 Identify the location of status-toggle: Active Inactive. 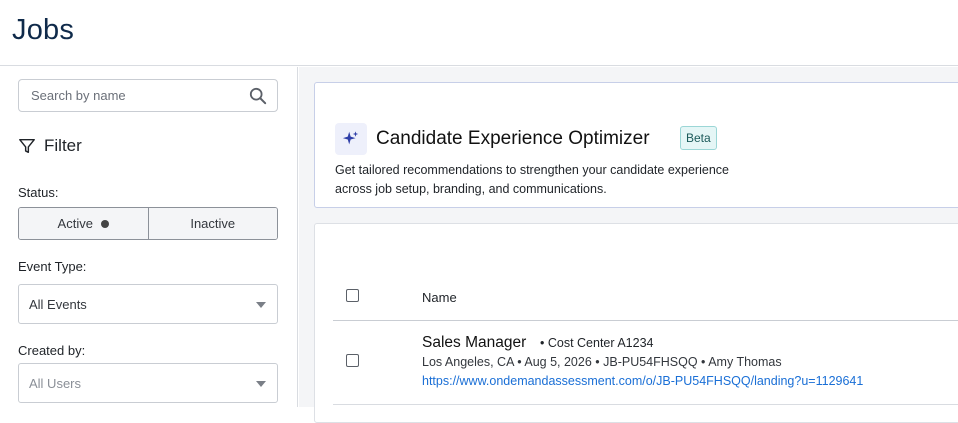
(148, 223).